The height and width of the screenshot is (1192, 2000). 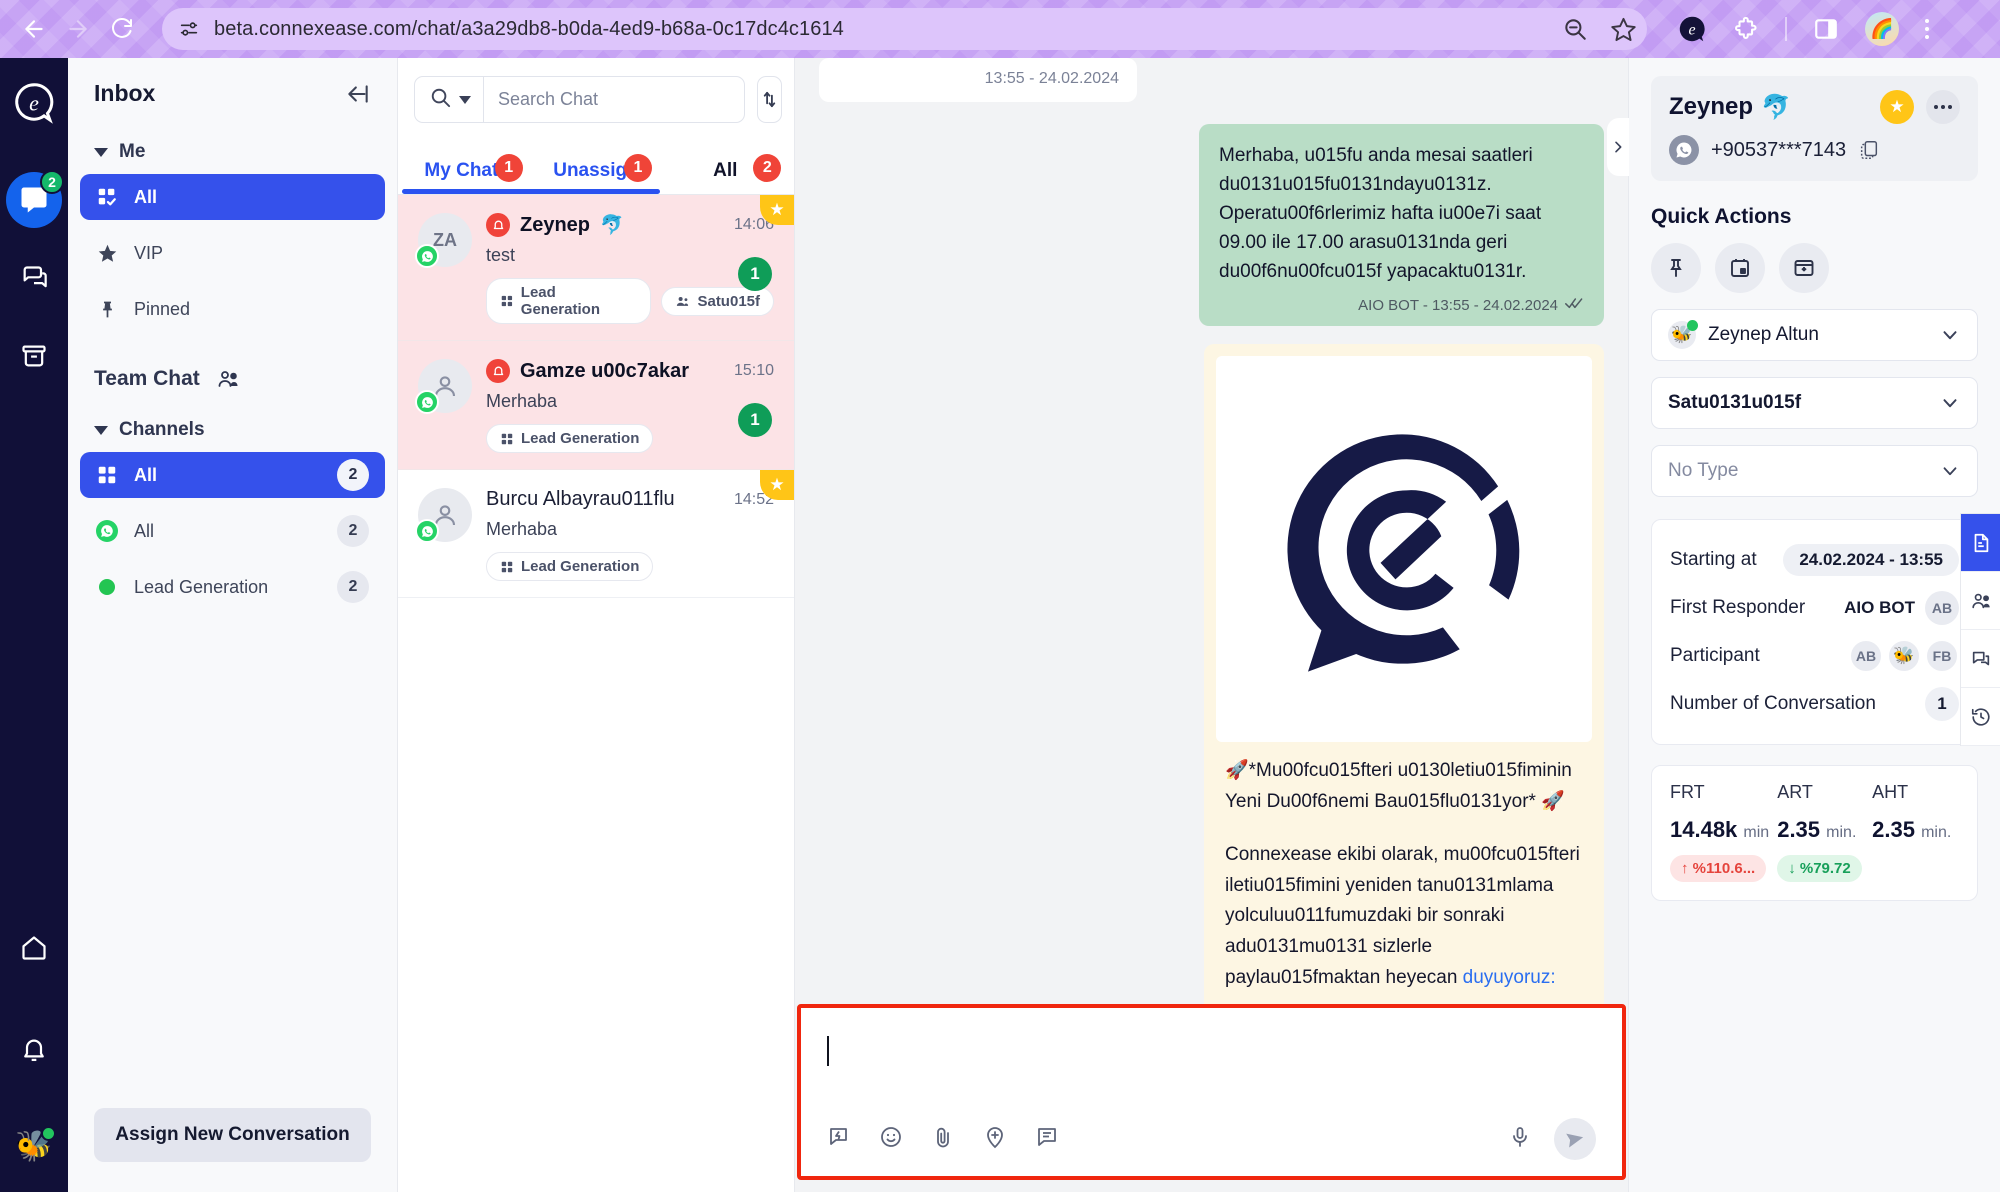 What do you see at coordinates (228, 379) in the screenshot?
I see `add-people-icon` at bounding box center [228, 379].